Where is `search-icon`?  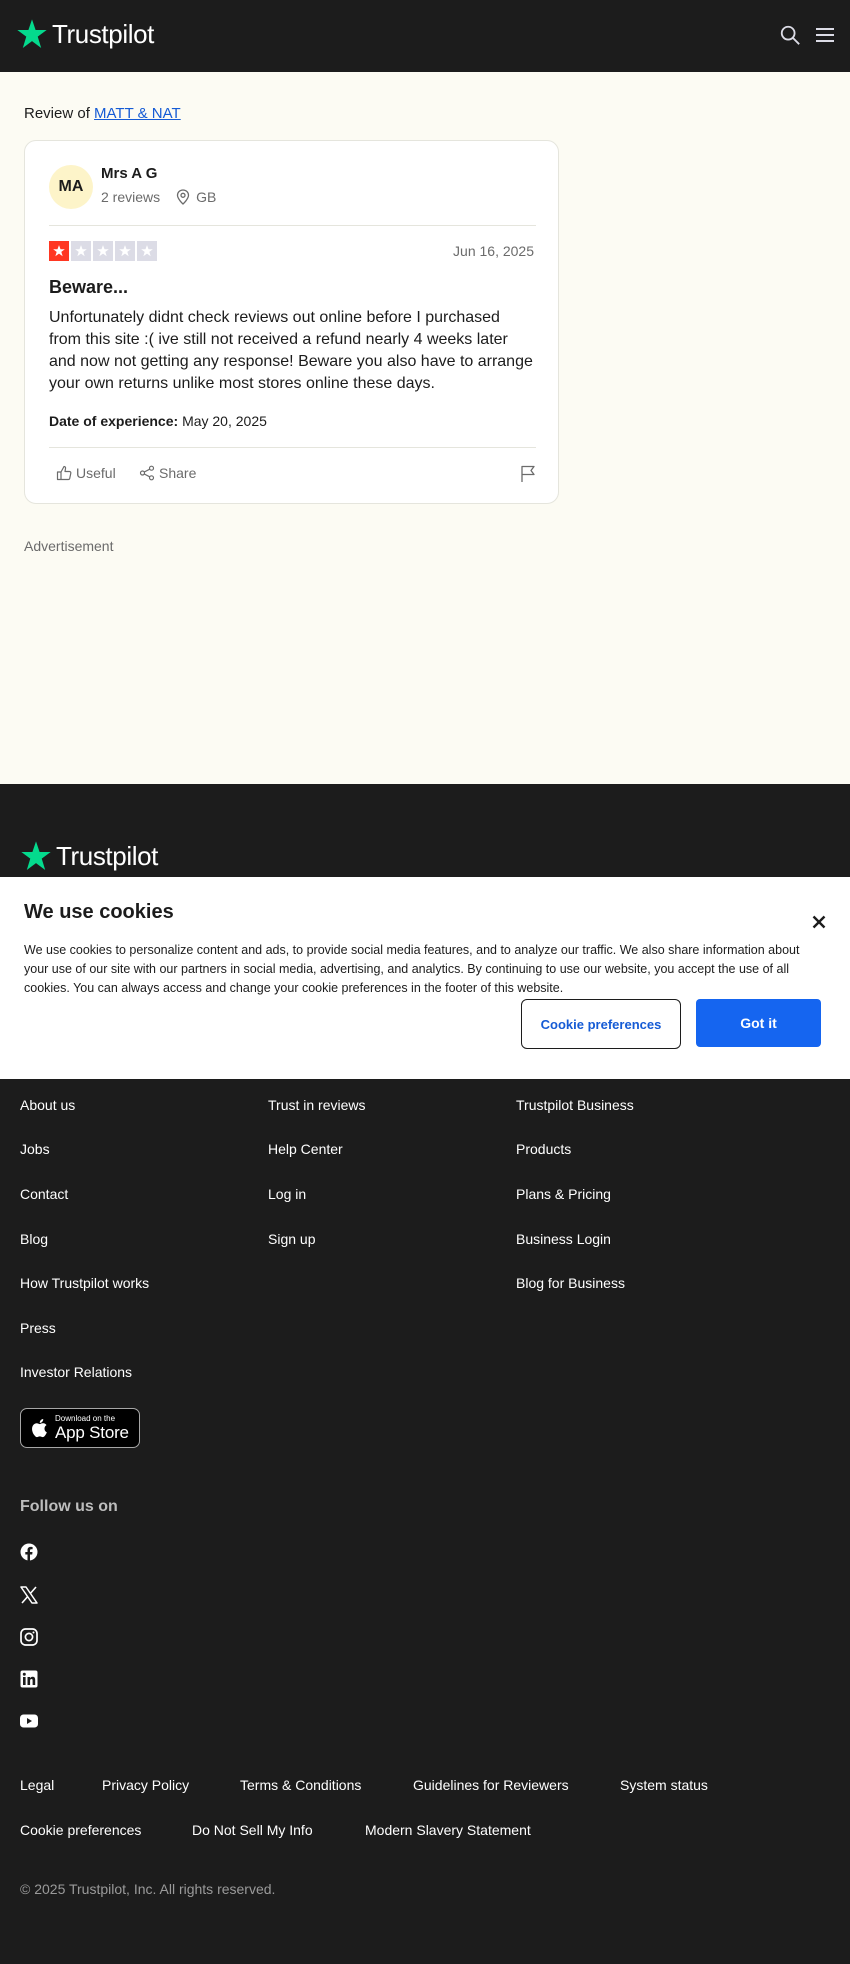
search-icon is located at coordinates (790, 35).